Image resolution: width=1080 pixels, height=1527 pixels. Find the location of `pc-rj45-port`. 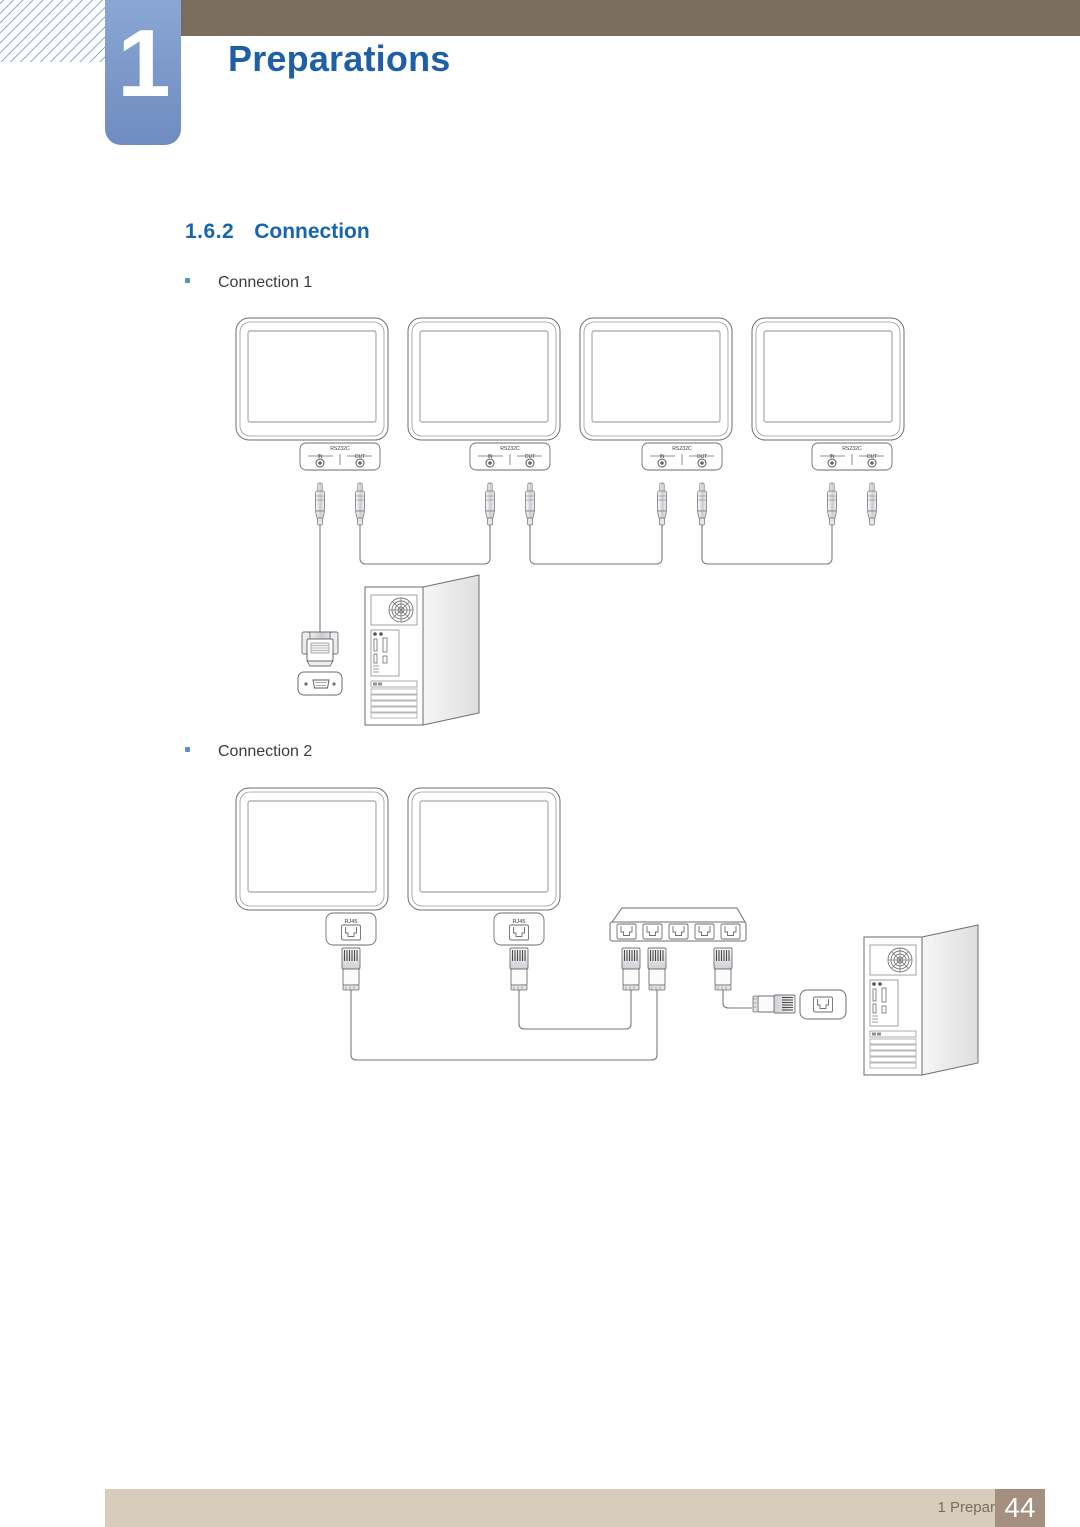

pc-rj45-port is located at coordinates (823, 1004).